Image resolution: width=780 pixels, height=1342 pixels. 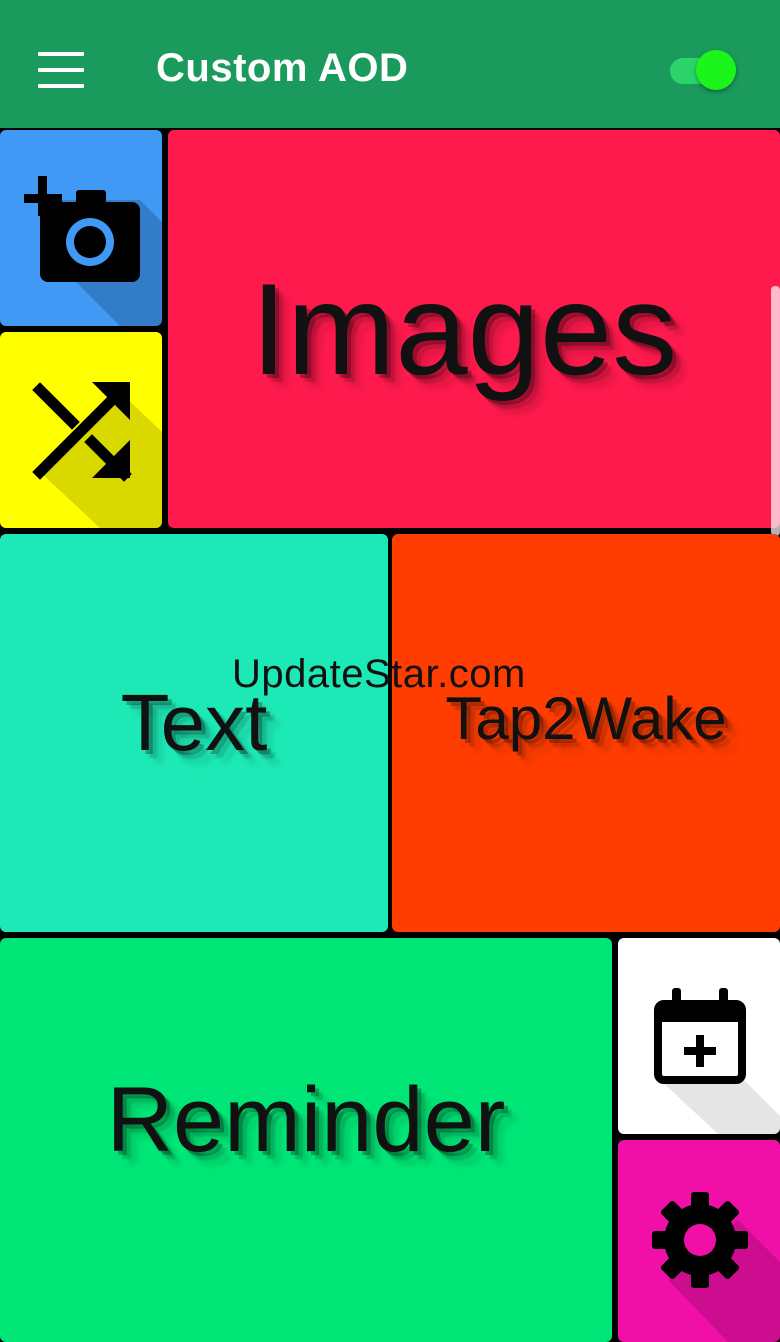 What do you see at coordinates (775, 411) in the screenshot?
I see `scroll-indicator` at bounding box center [775, 411].